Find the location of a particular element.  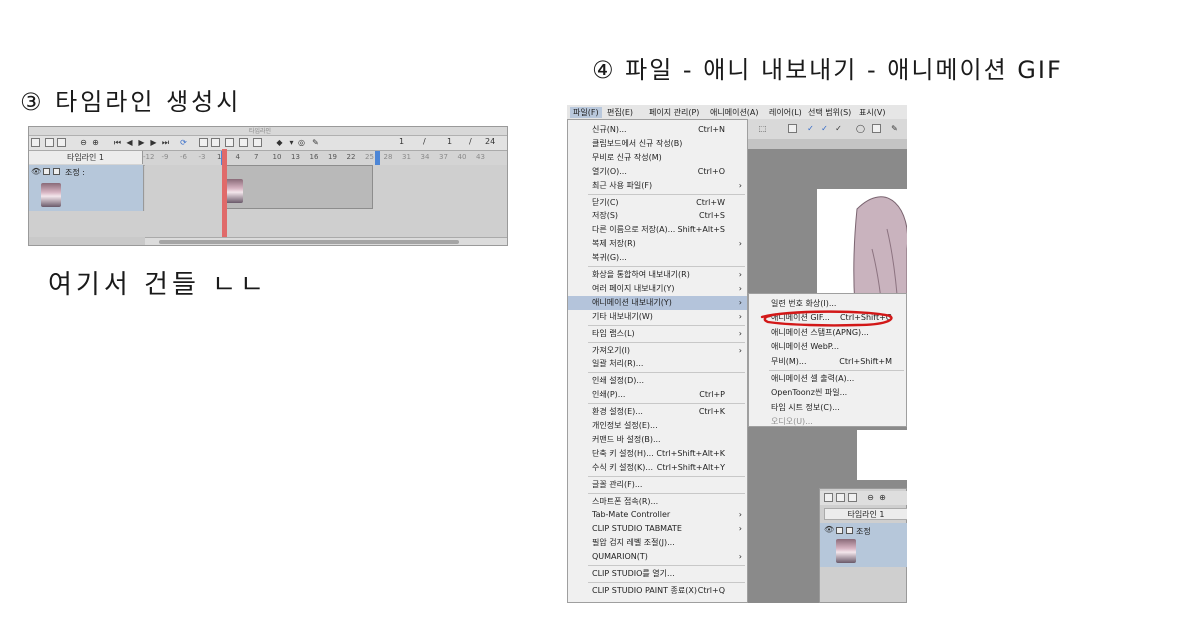

end-frame-marker is located at coordinates (377, 158).